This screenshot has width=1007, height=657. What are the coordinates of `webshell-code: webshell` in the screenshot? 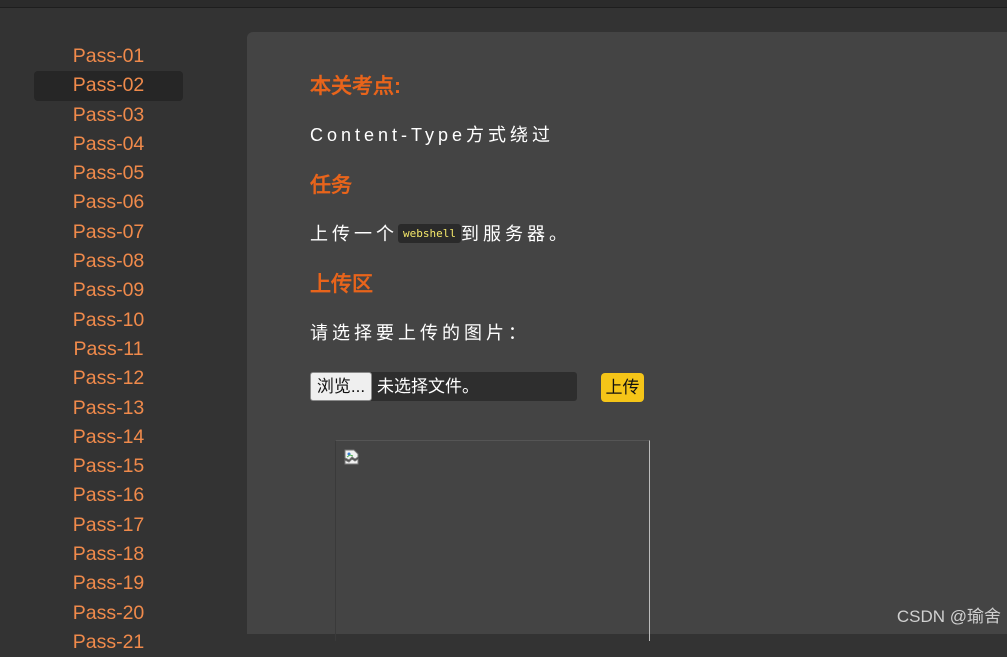 It's located at (429, 233).